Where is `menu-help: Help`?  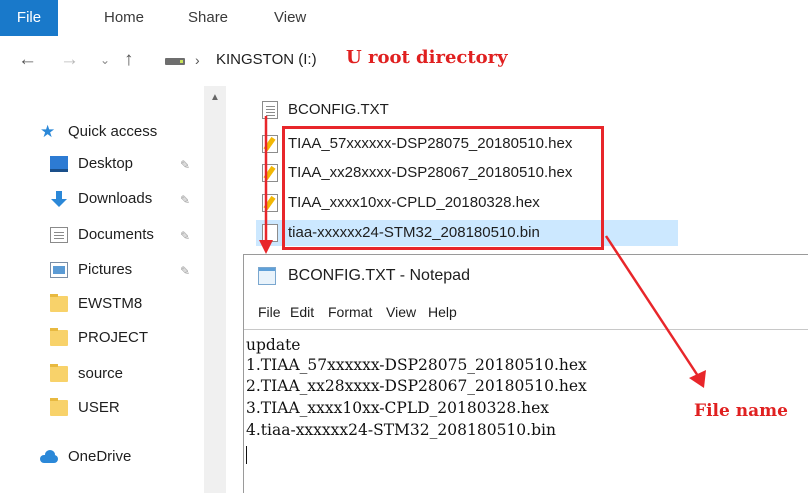
menu-help: Help is located at coordinates (442, 312).